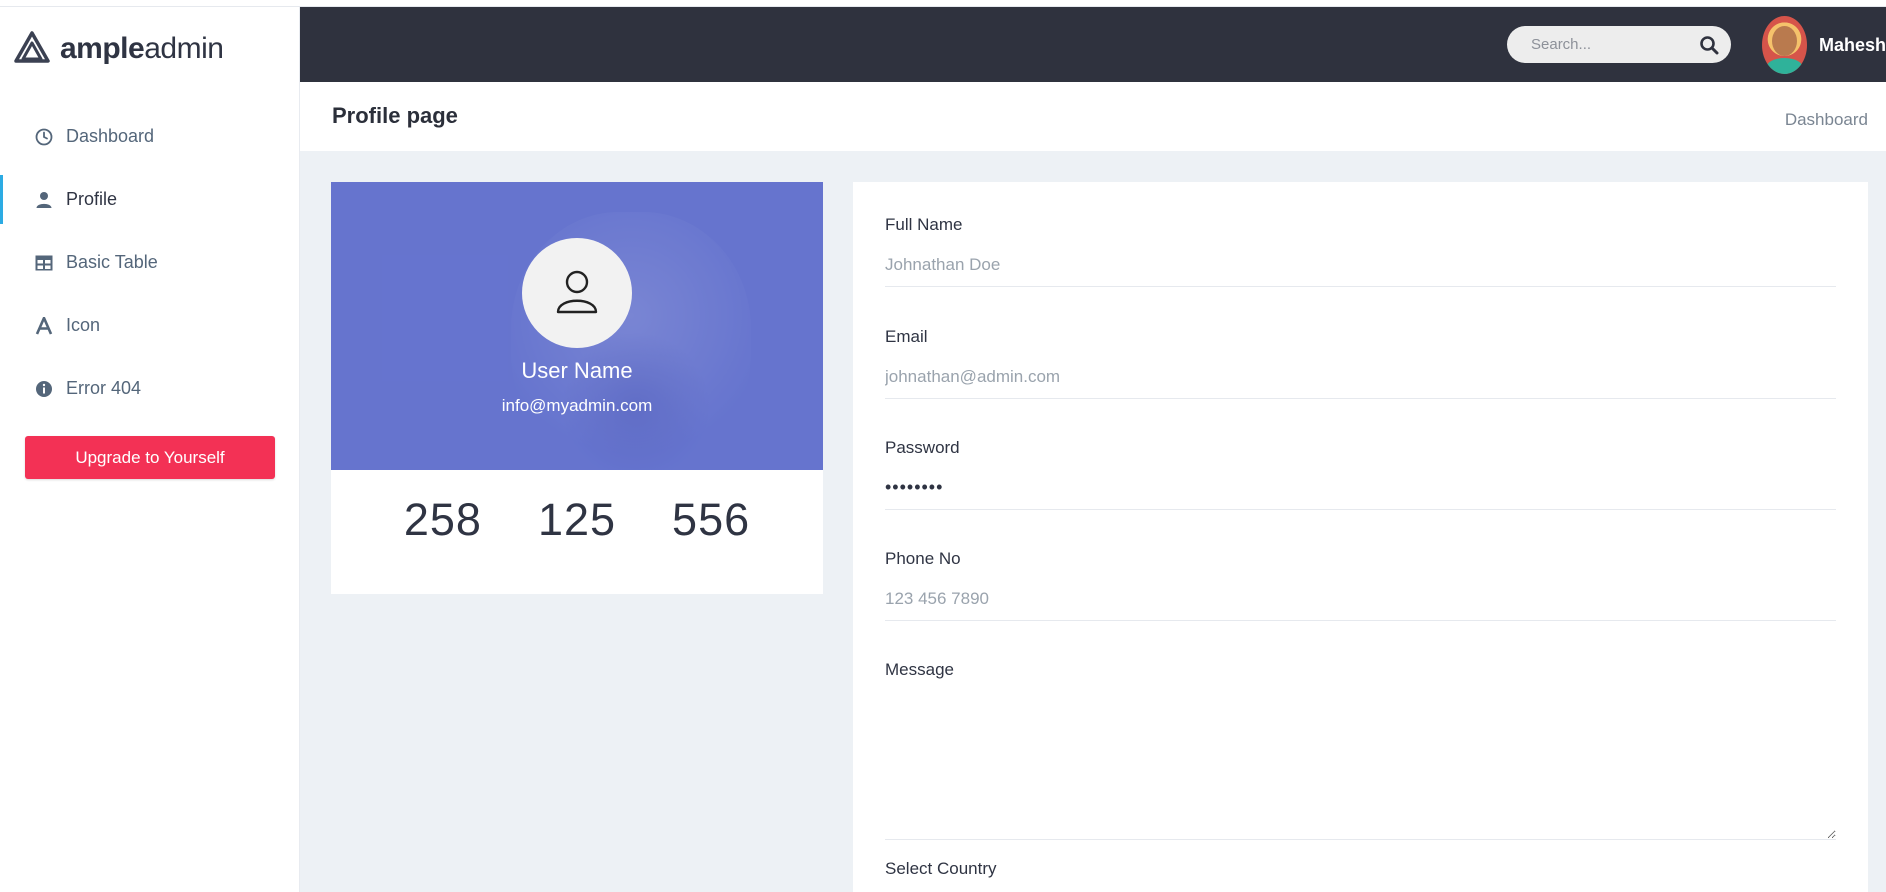  I want to click on avatar, so click(1784, 45).